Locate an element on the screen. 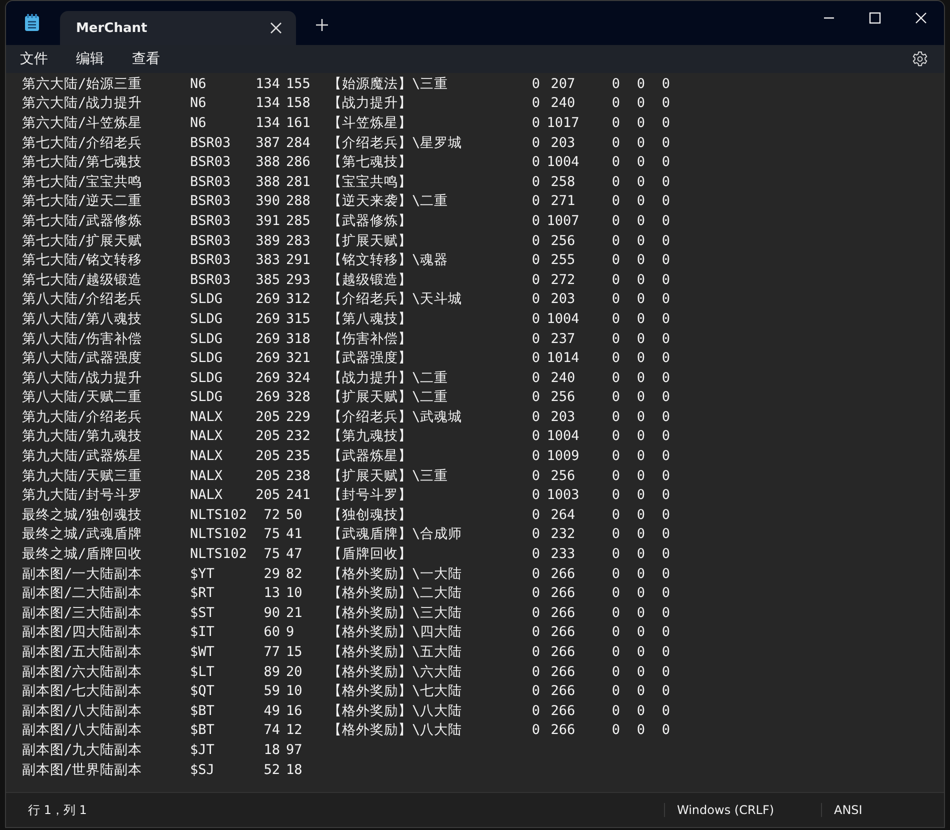  entry-value: 256 is located at coordinates (563, 240).